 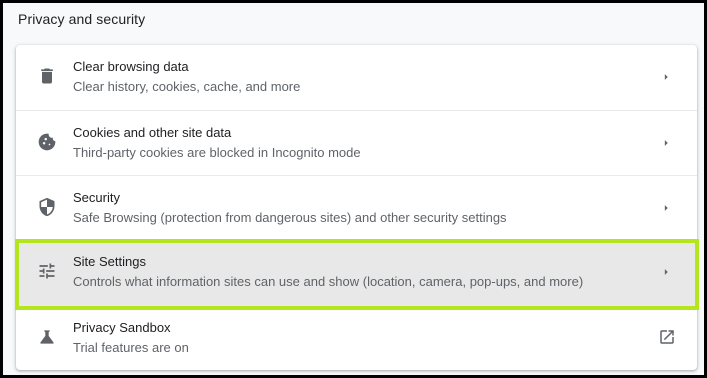 I want to click on row-label: Cookies and other site data, so click(x=152, y=132).